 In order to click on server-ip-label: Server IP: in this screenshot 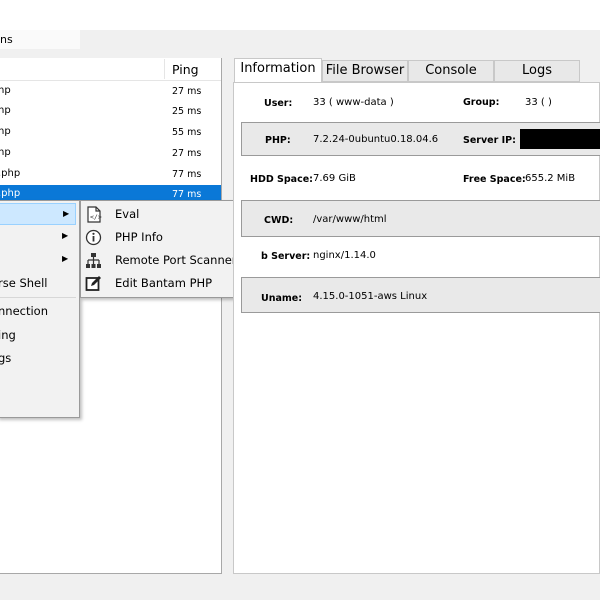, I will do `click(489, 140)`.